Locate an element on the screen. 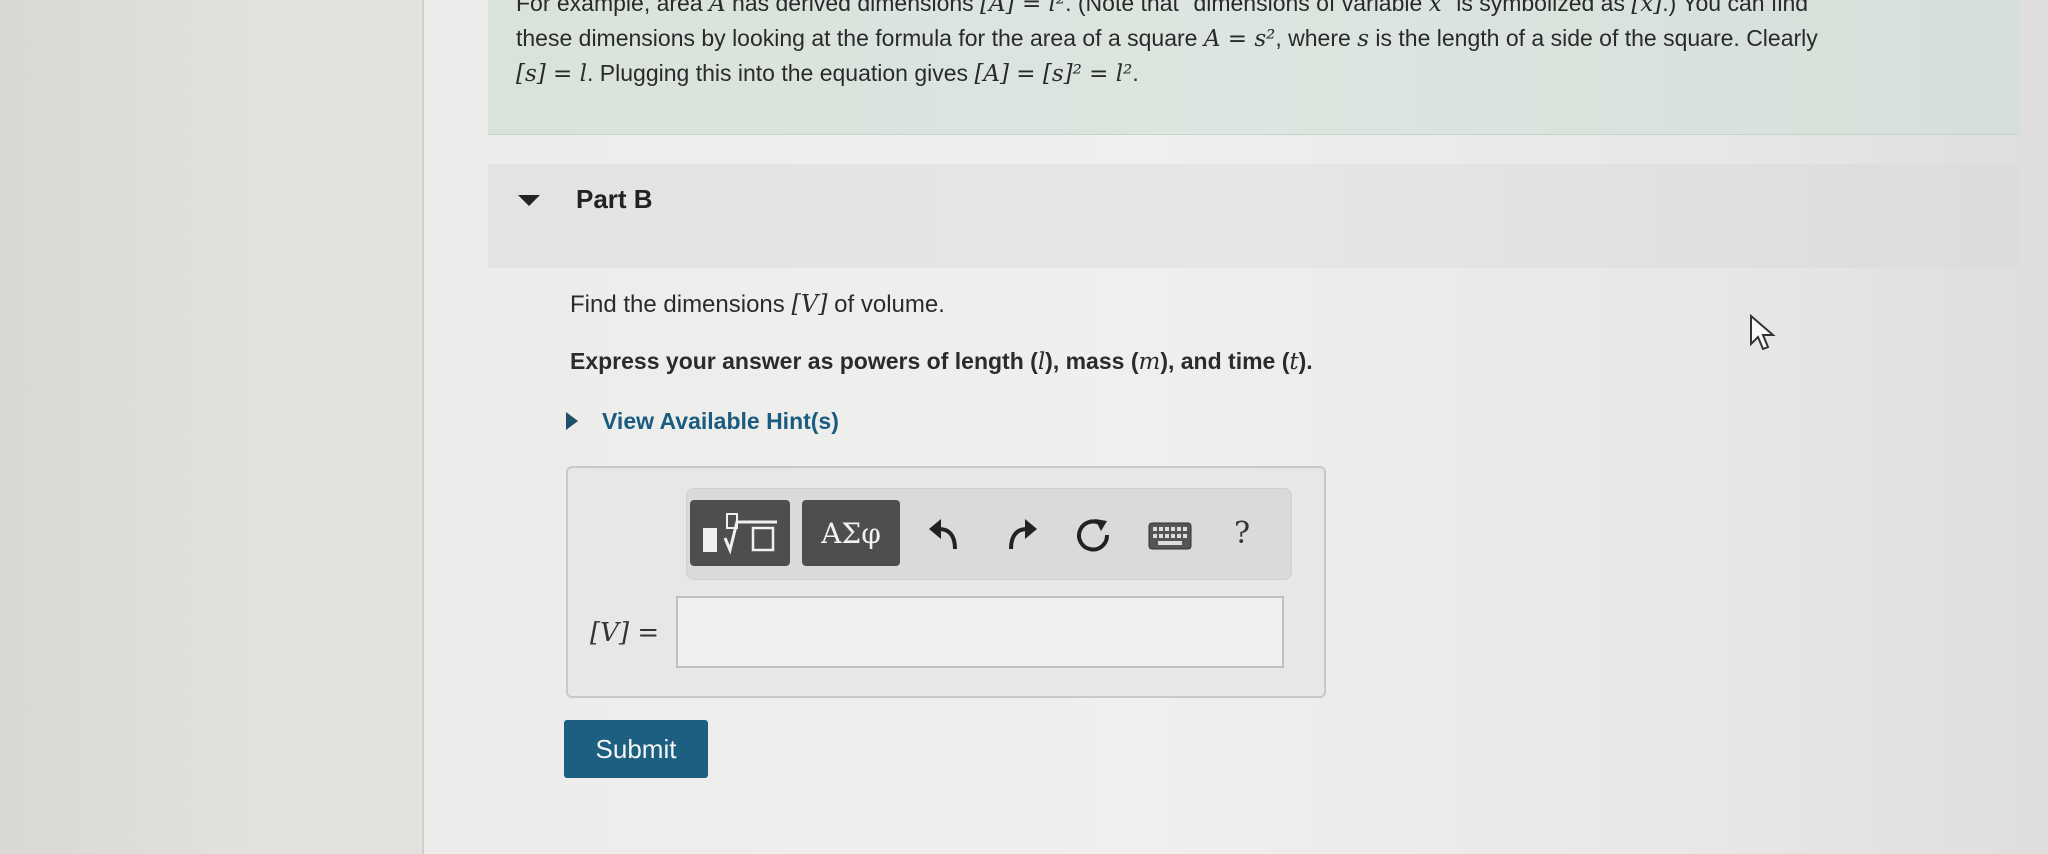 This screenshot has width=2048, height=854. redo-button is located at coordinates (1021, 535).